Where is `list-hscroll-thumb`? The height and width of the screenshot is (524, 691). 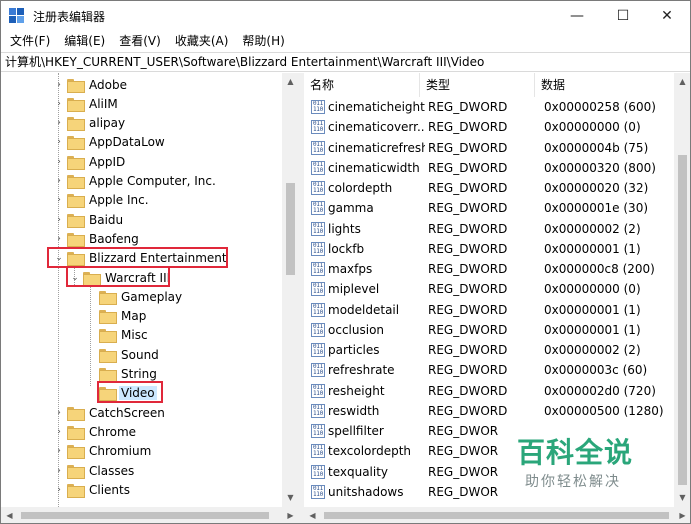
list-hscroll-thumb is located at coordinates (496, 515).